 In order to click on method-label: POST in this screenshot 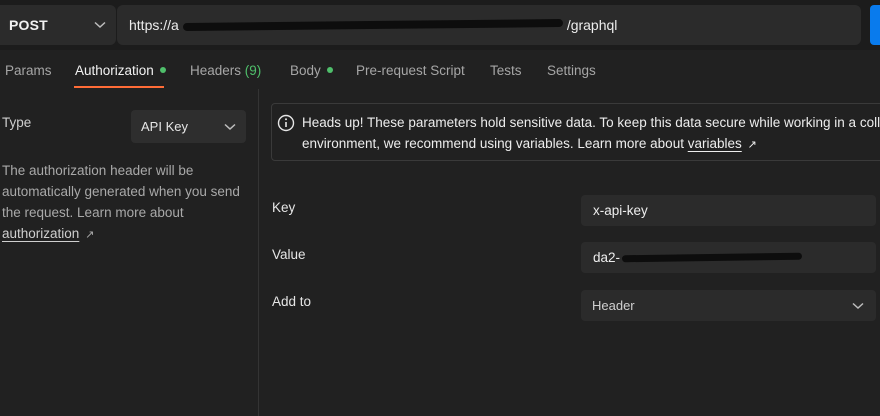, I will do `click(28, 25)`.